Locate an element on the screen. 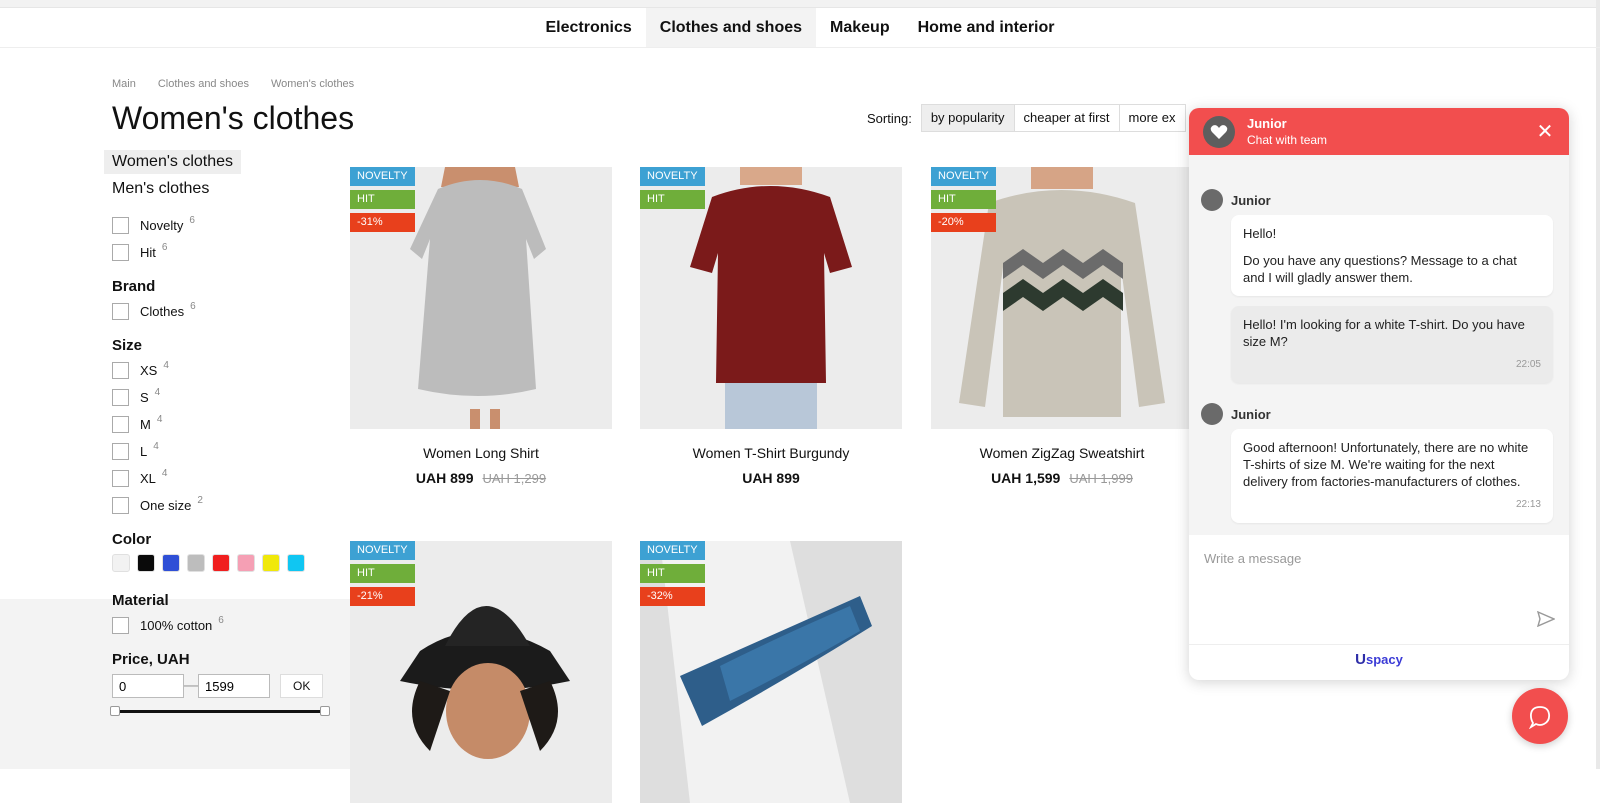  product-old-price: UAH 1,999 is located at coordinates (1101, 478).